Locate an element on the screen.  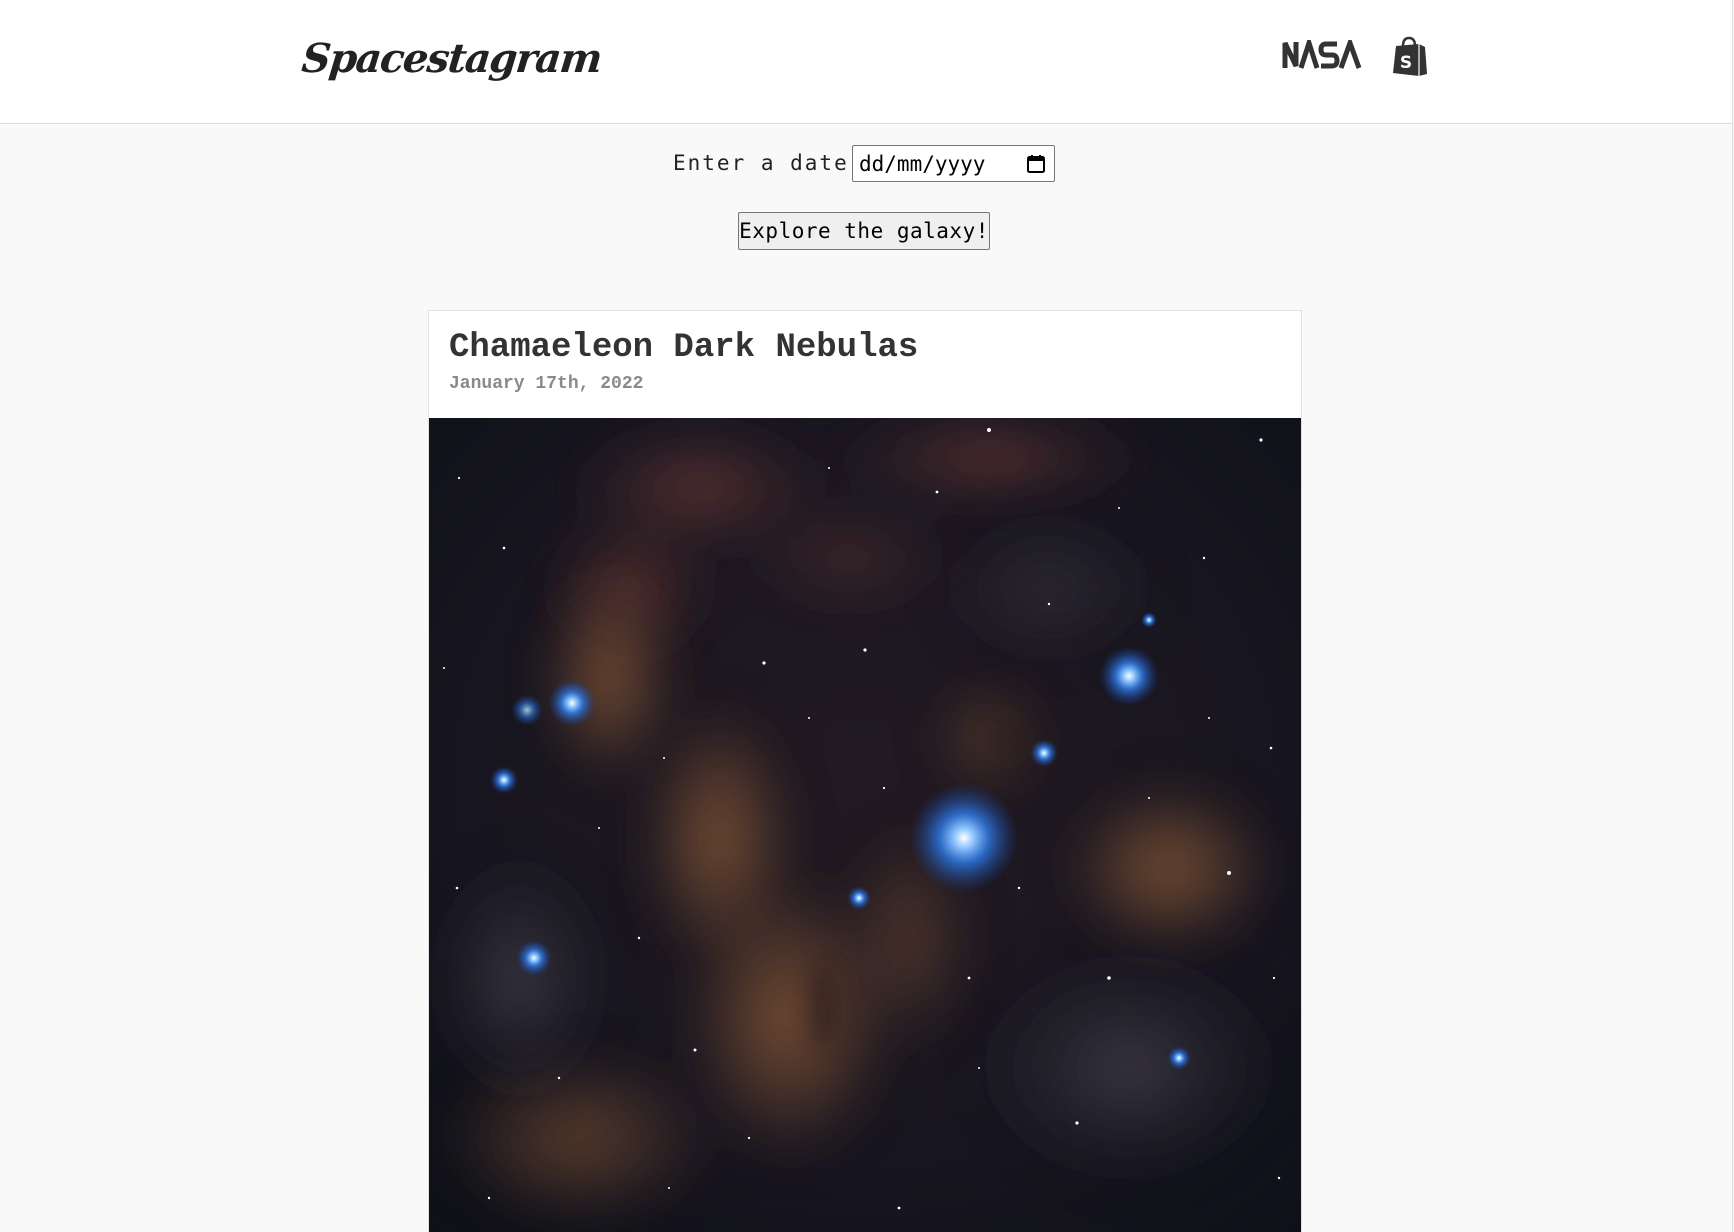
calendar-icon is located at coordinates (1036, 164).